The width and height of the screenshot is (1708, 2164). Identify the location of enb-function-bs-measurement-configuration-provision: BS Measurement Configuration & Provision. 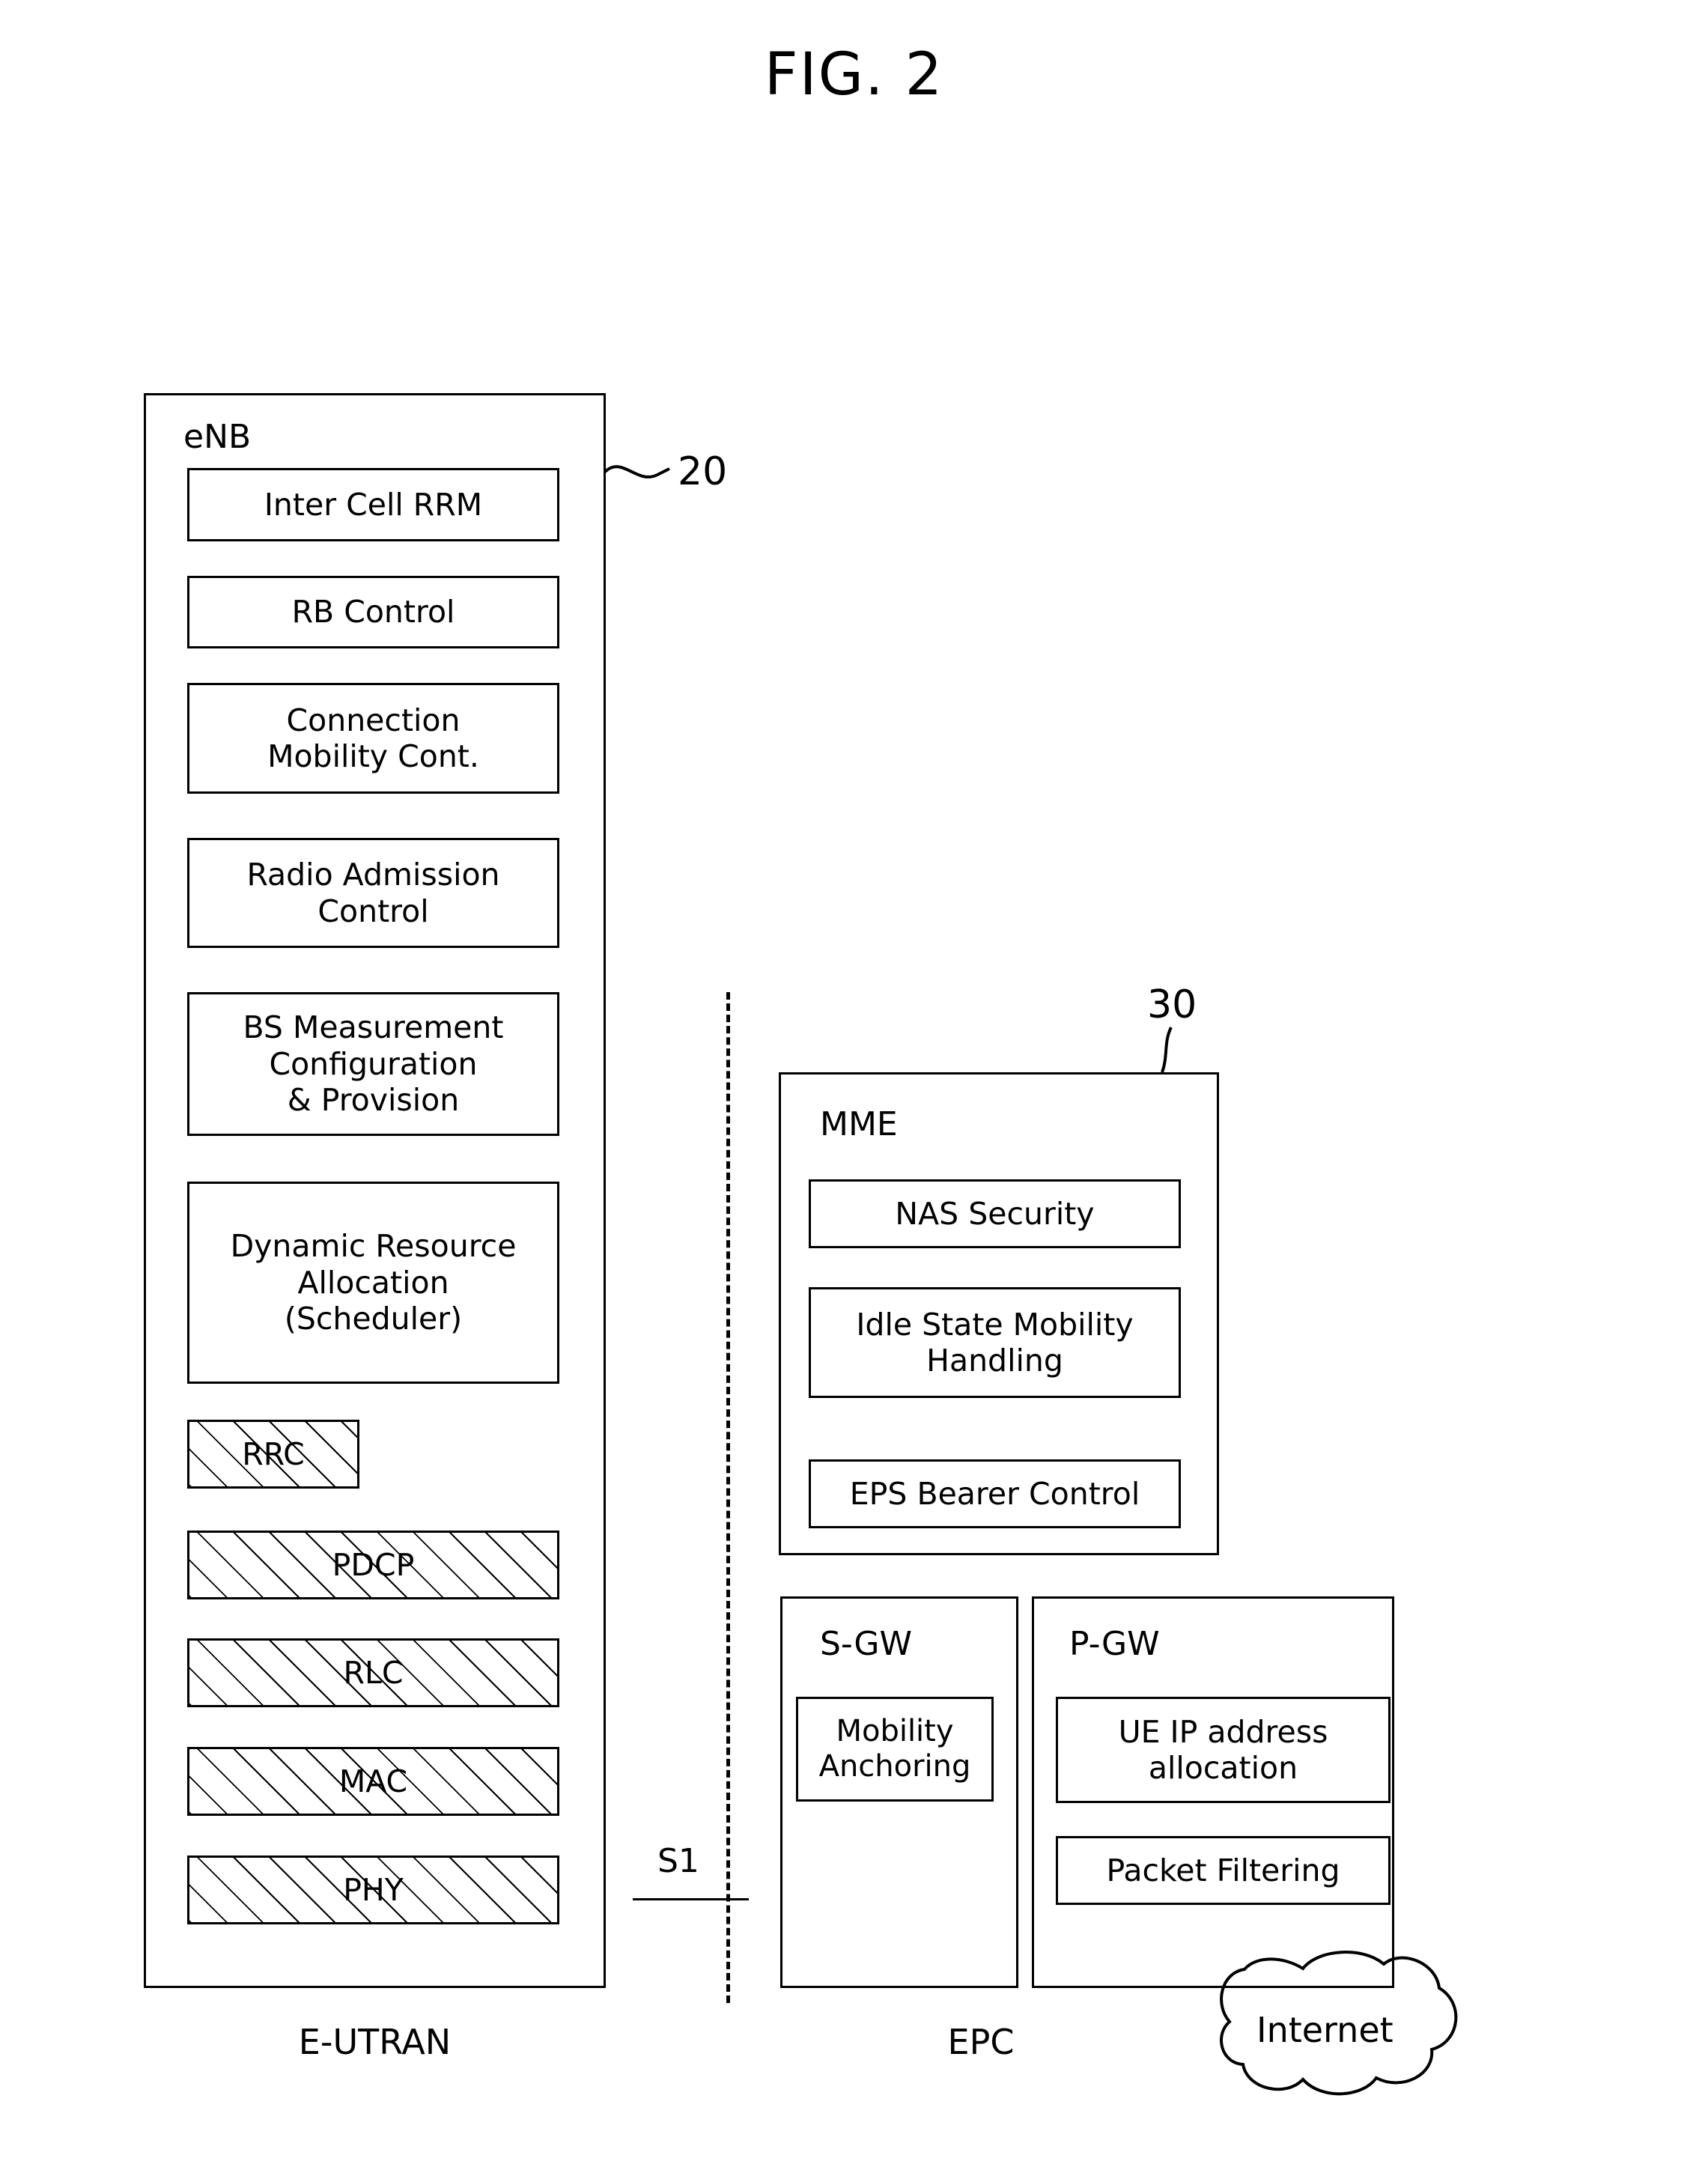
(373, 1064).